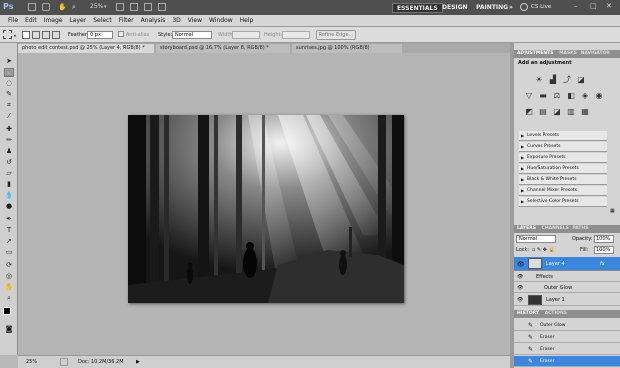 Image resolution: width=620 pixels, height=368 pixels. I want to click on outer-glow-eye-icon: 👁, so click(520, 288).